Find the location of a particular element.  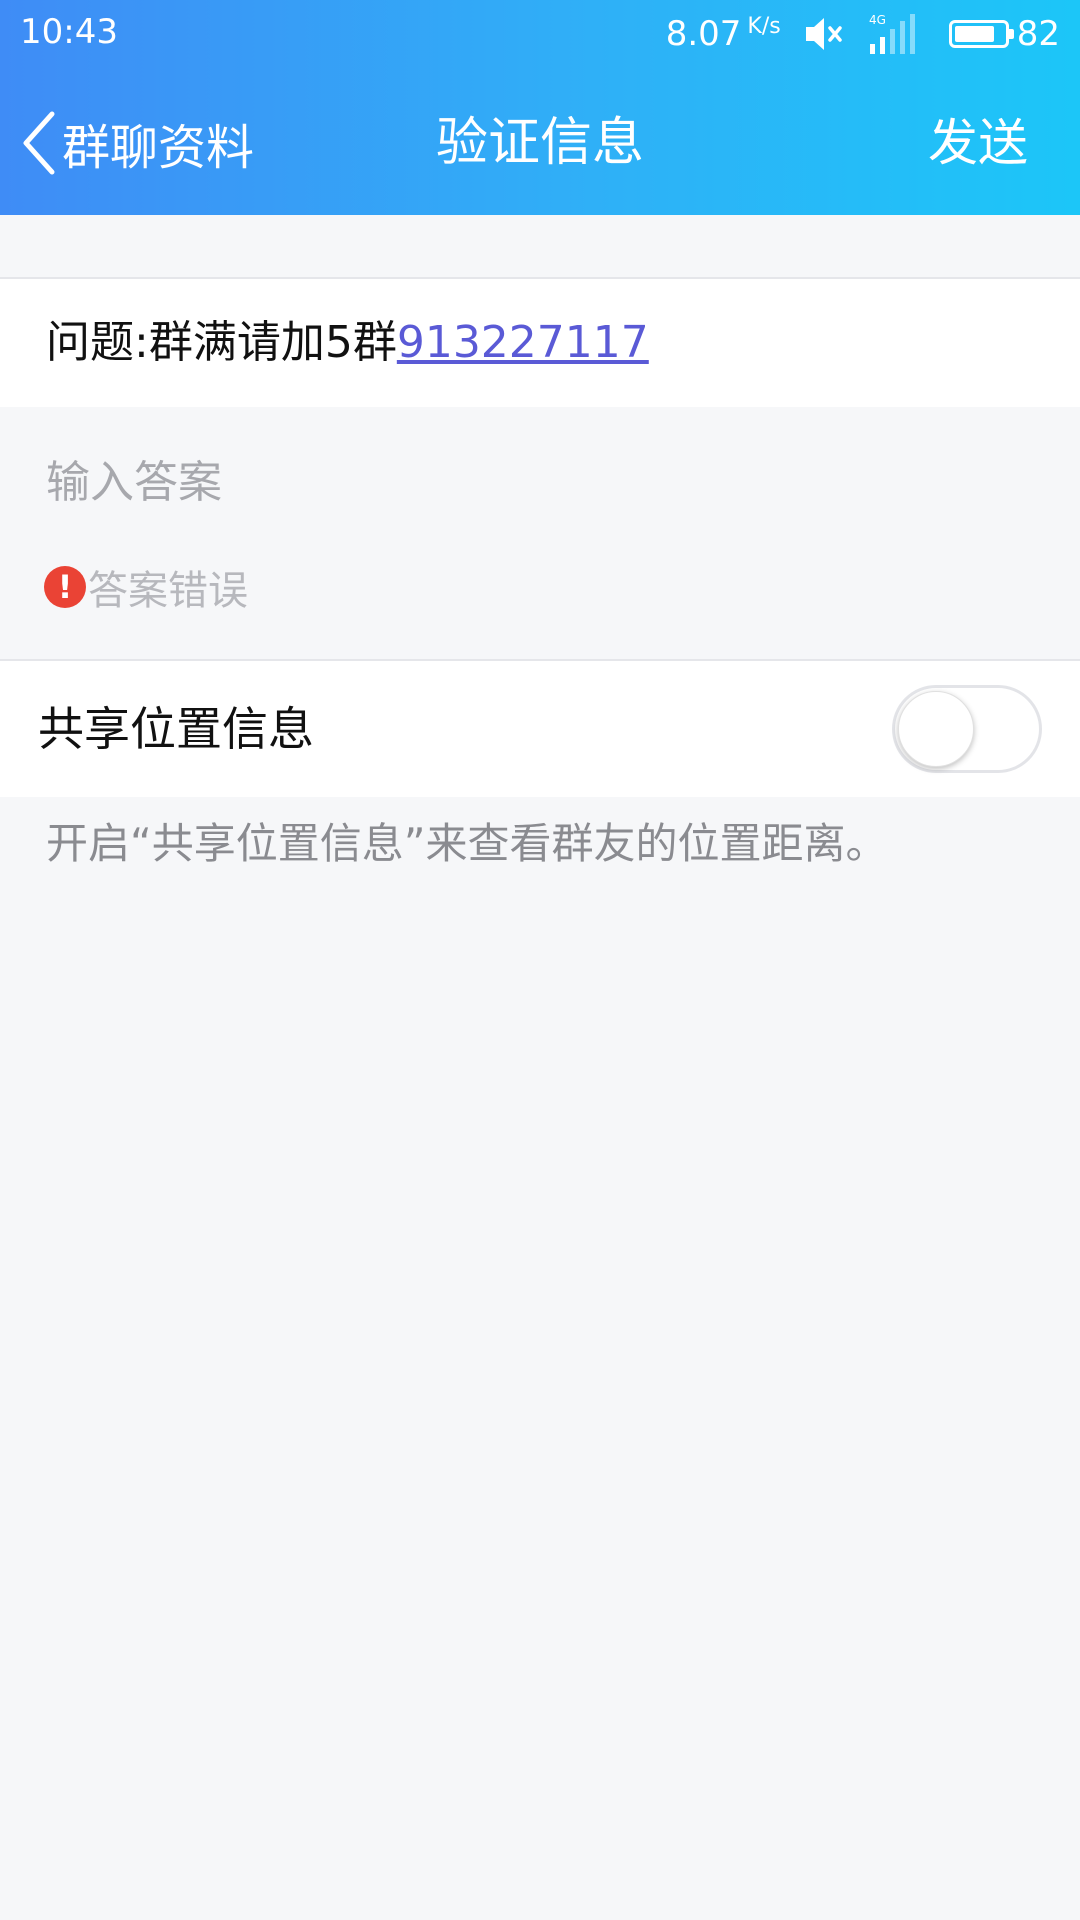

question-row: 问题:群满请加5群913227117 is located at coordinates (540, 342).